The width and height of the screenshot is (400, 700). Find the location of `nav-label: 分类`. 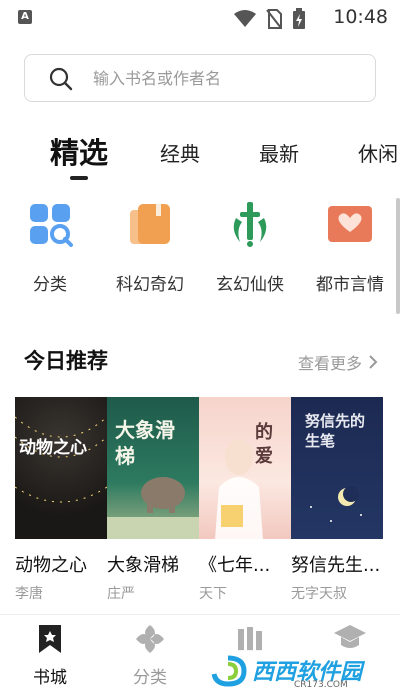

nav-label: 分类 is located at coordinates (150, 678).